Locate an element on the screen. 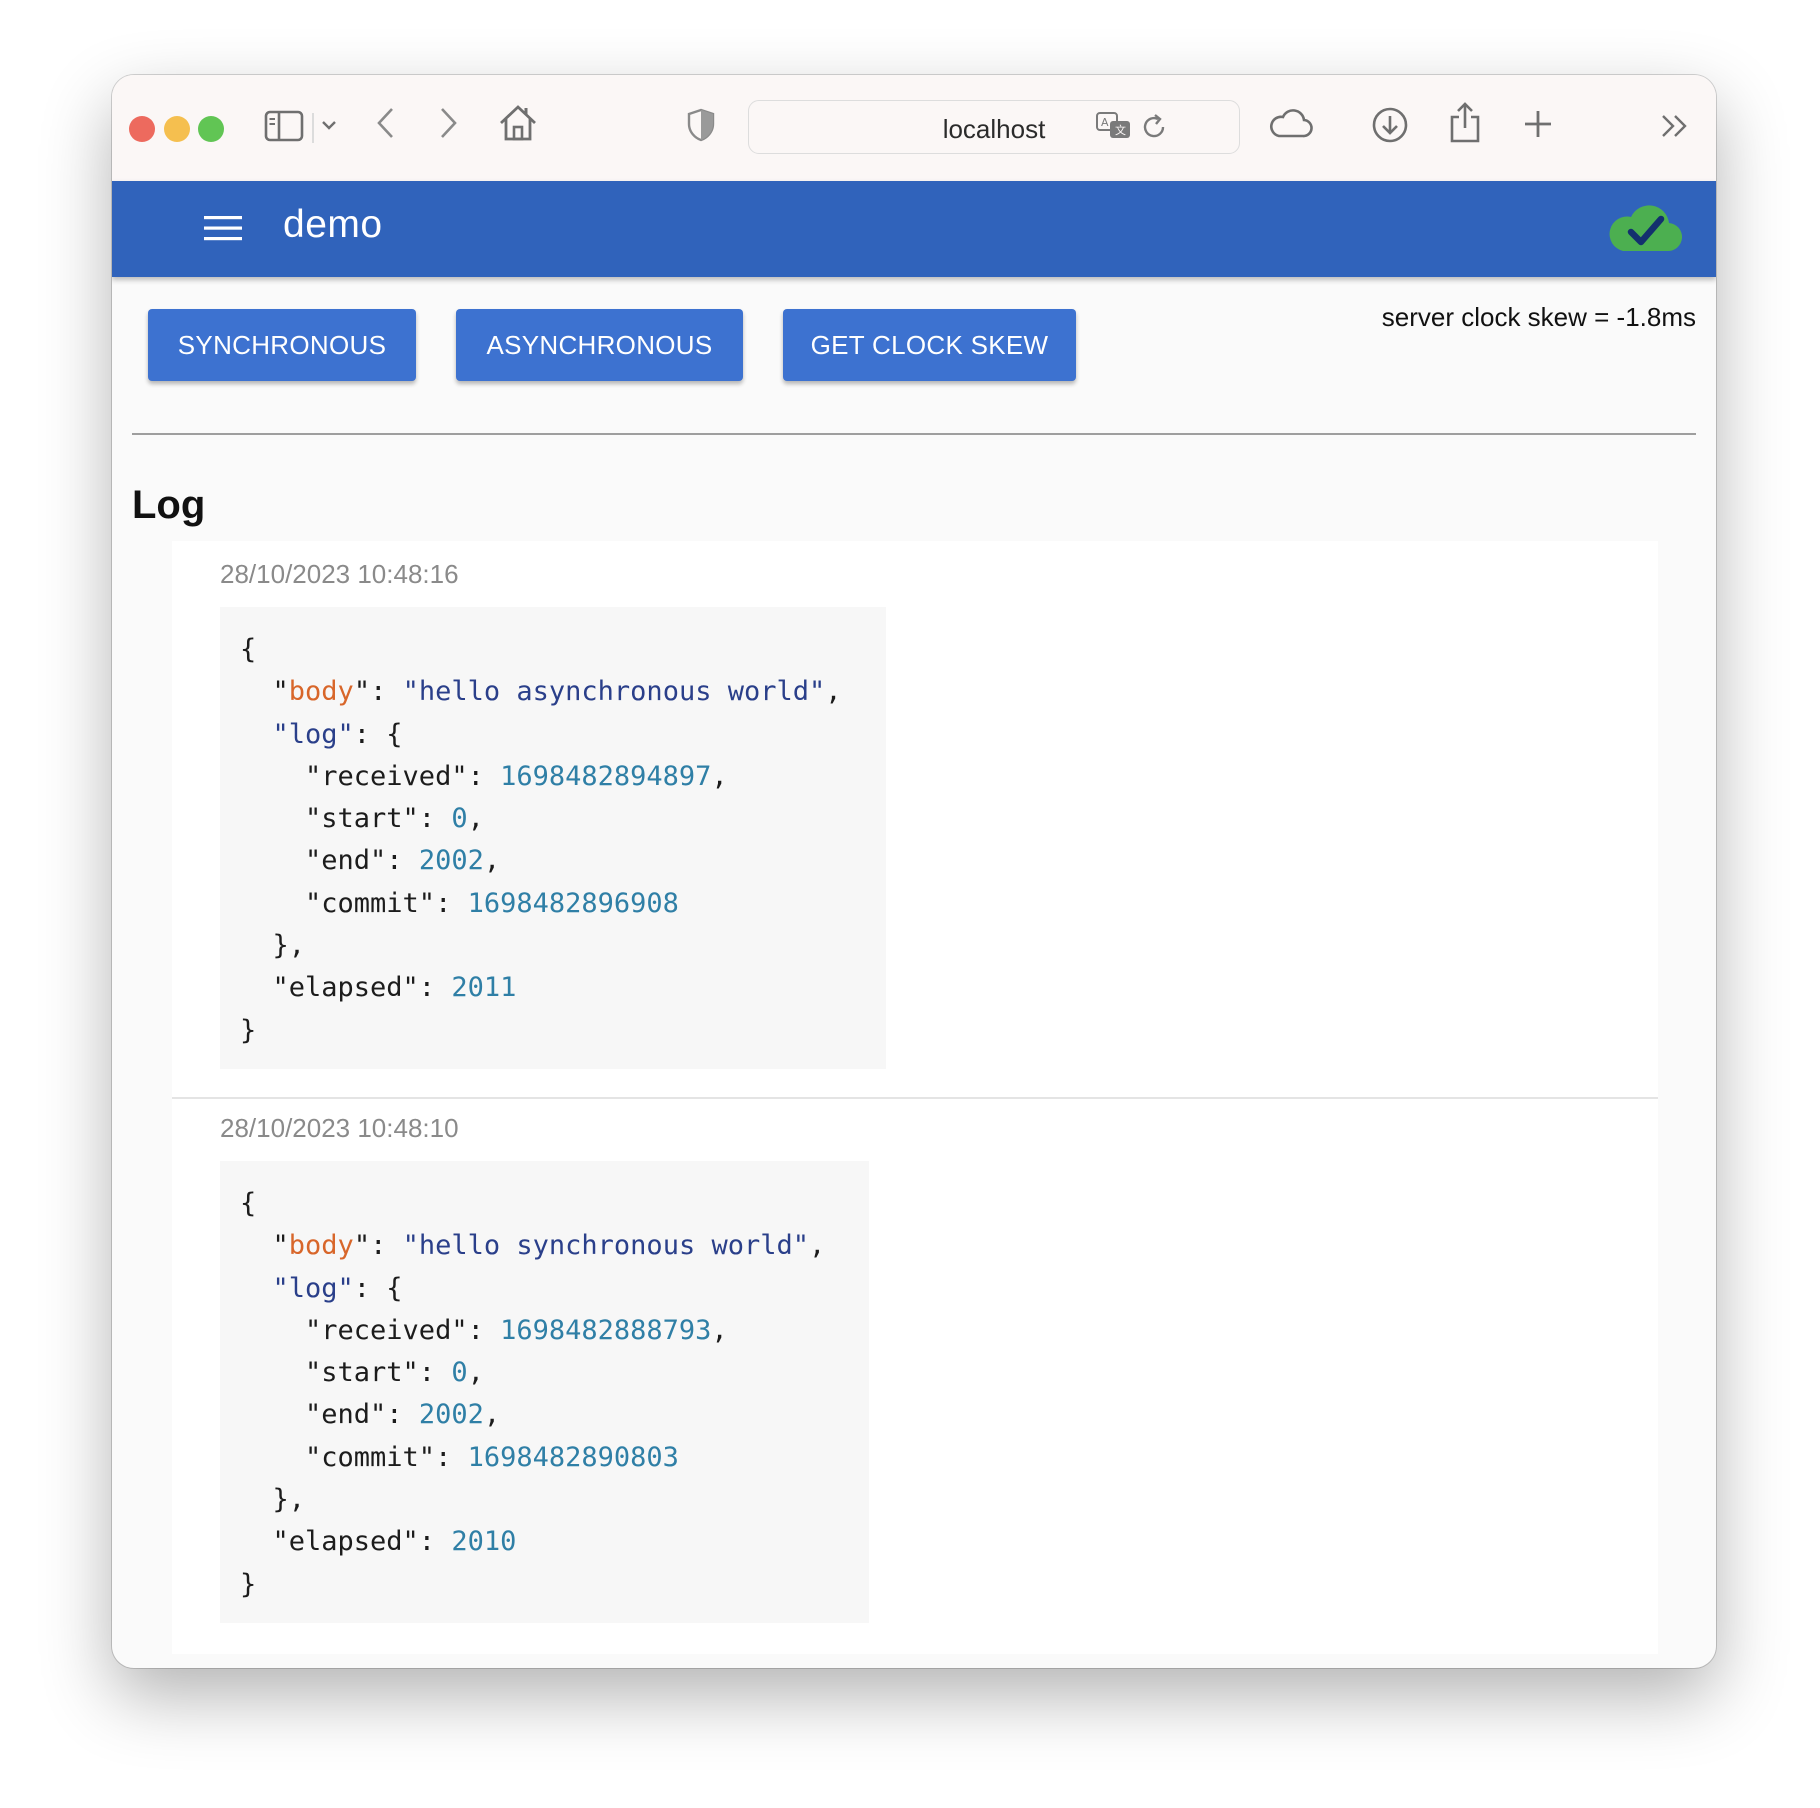 The height and width of the screenshot is (1808, 1820). minimize-window-button is located at coordinates (177, 129).